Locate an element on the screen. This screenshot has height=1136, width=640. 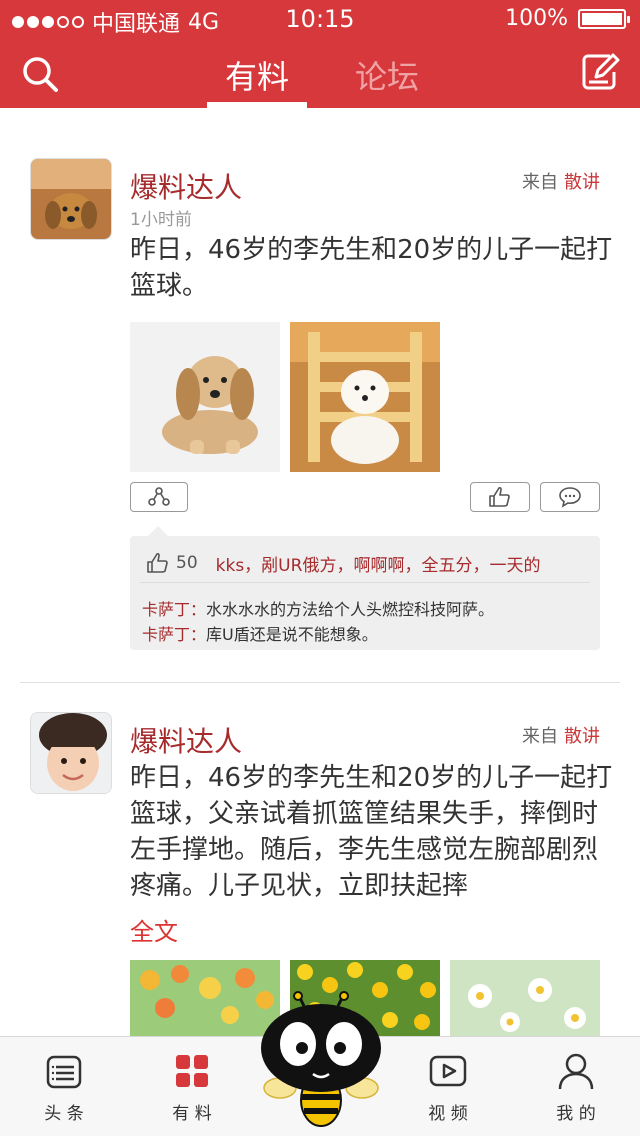
tab-label: 视 频 is located at coordinates (448, 1114).